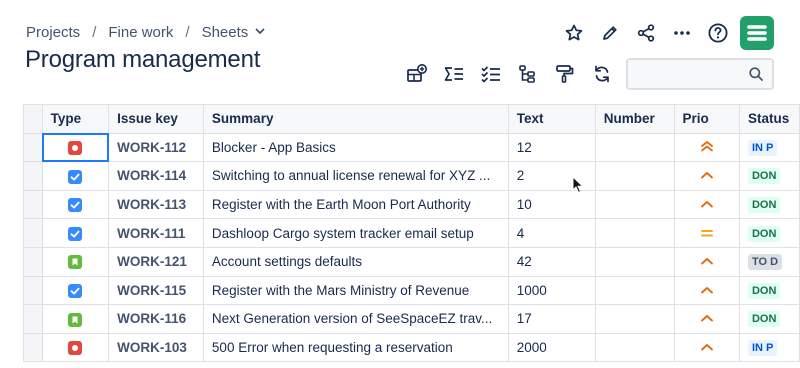  I want to click on hierarchy-icon, so click(527, 74).